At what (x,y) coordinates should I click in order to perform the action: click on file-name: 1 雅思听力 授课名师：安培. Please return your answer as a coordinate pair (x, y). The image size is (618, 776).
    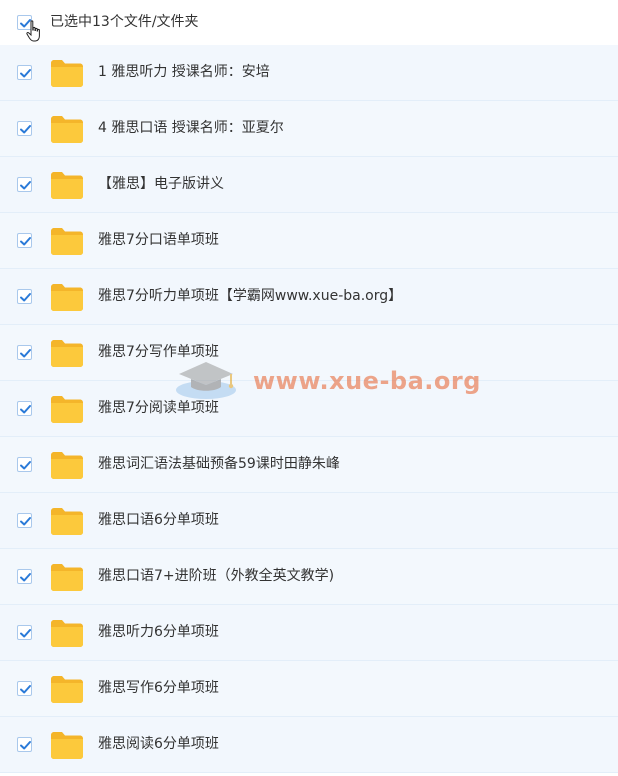
    Looking at the image, I should click on (184, 72).